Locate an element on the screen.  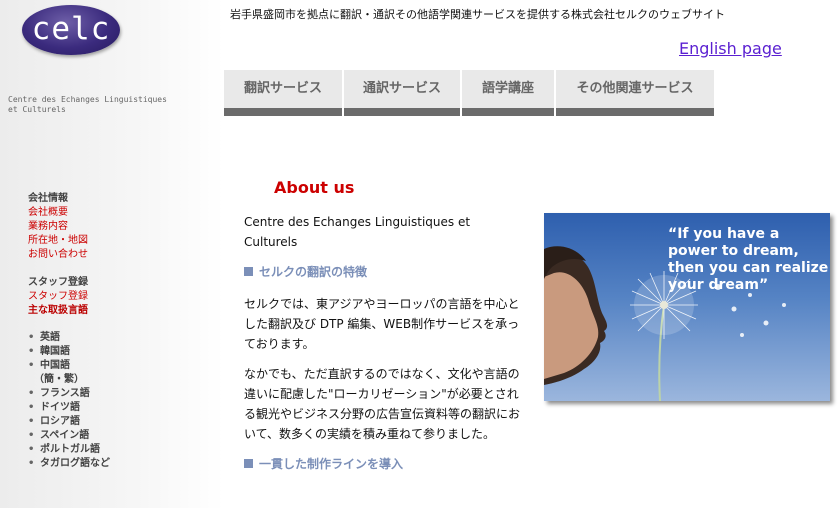
language-label: スペイン語 is located at coordinates (65, 435).